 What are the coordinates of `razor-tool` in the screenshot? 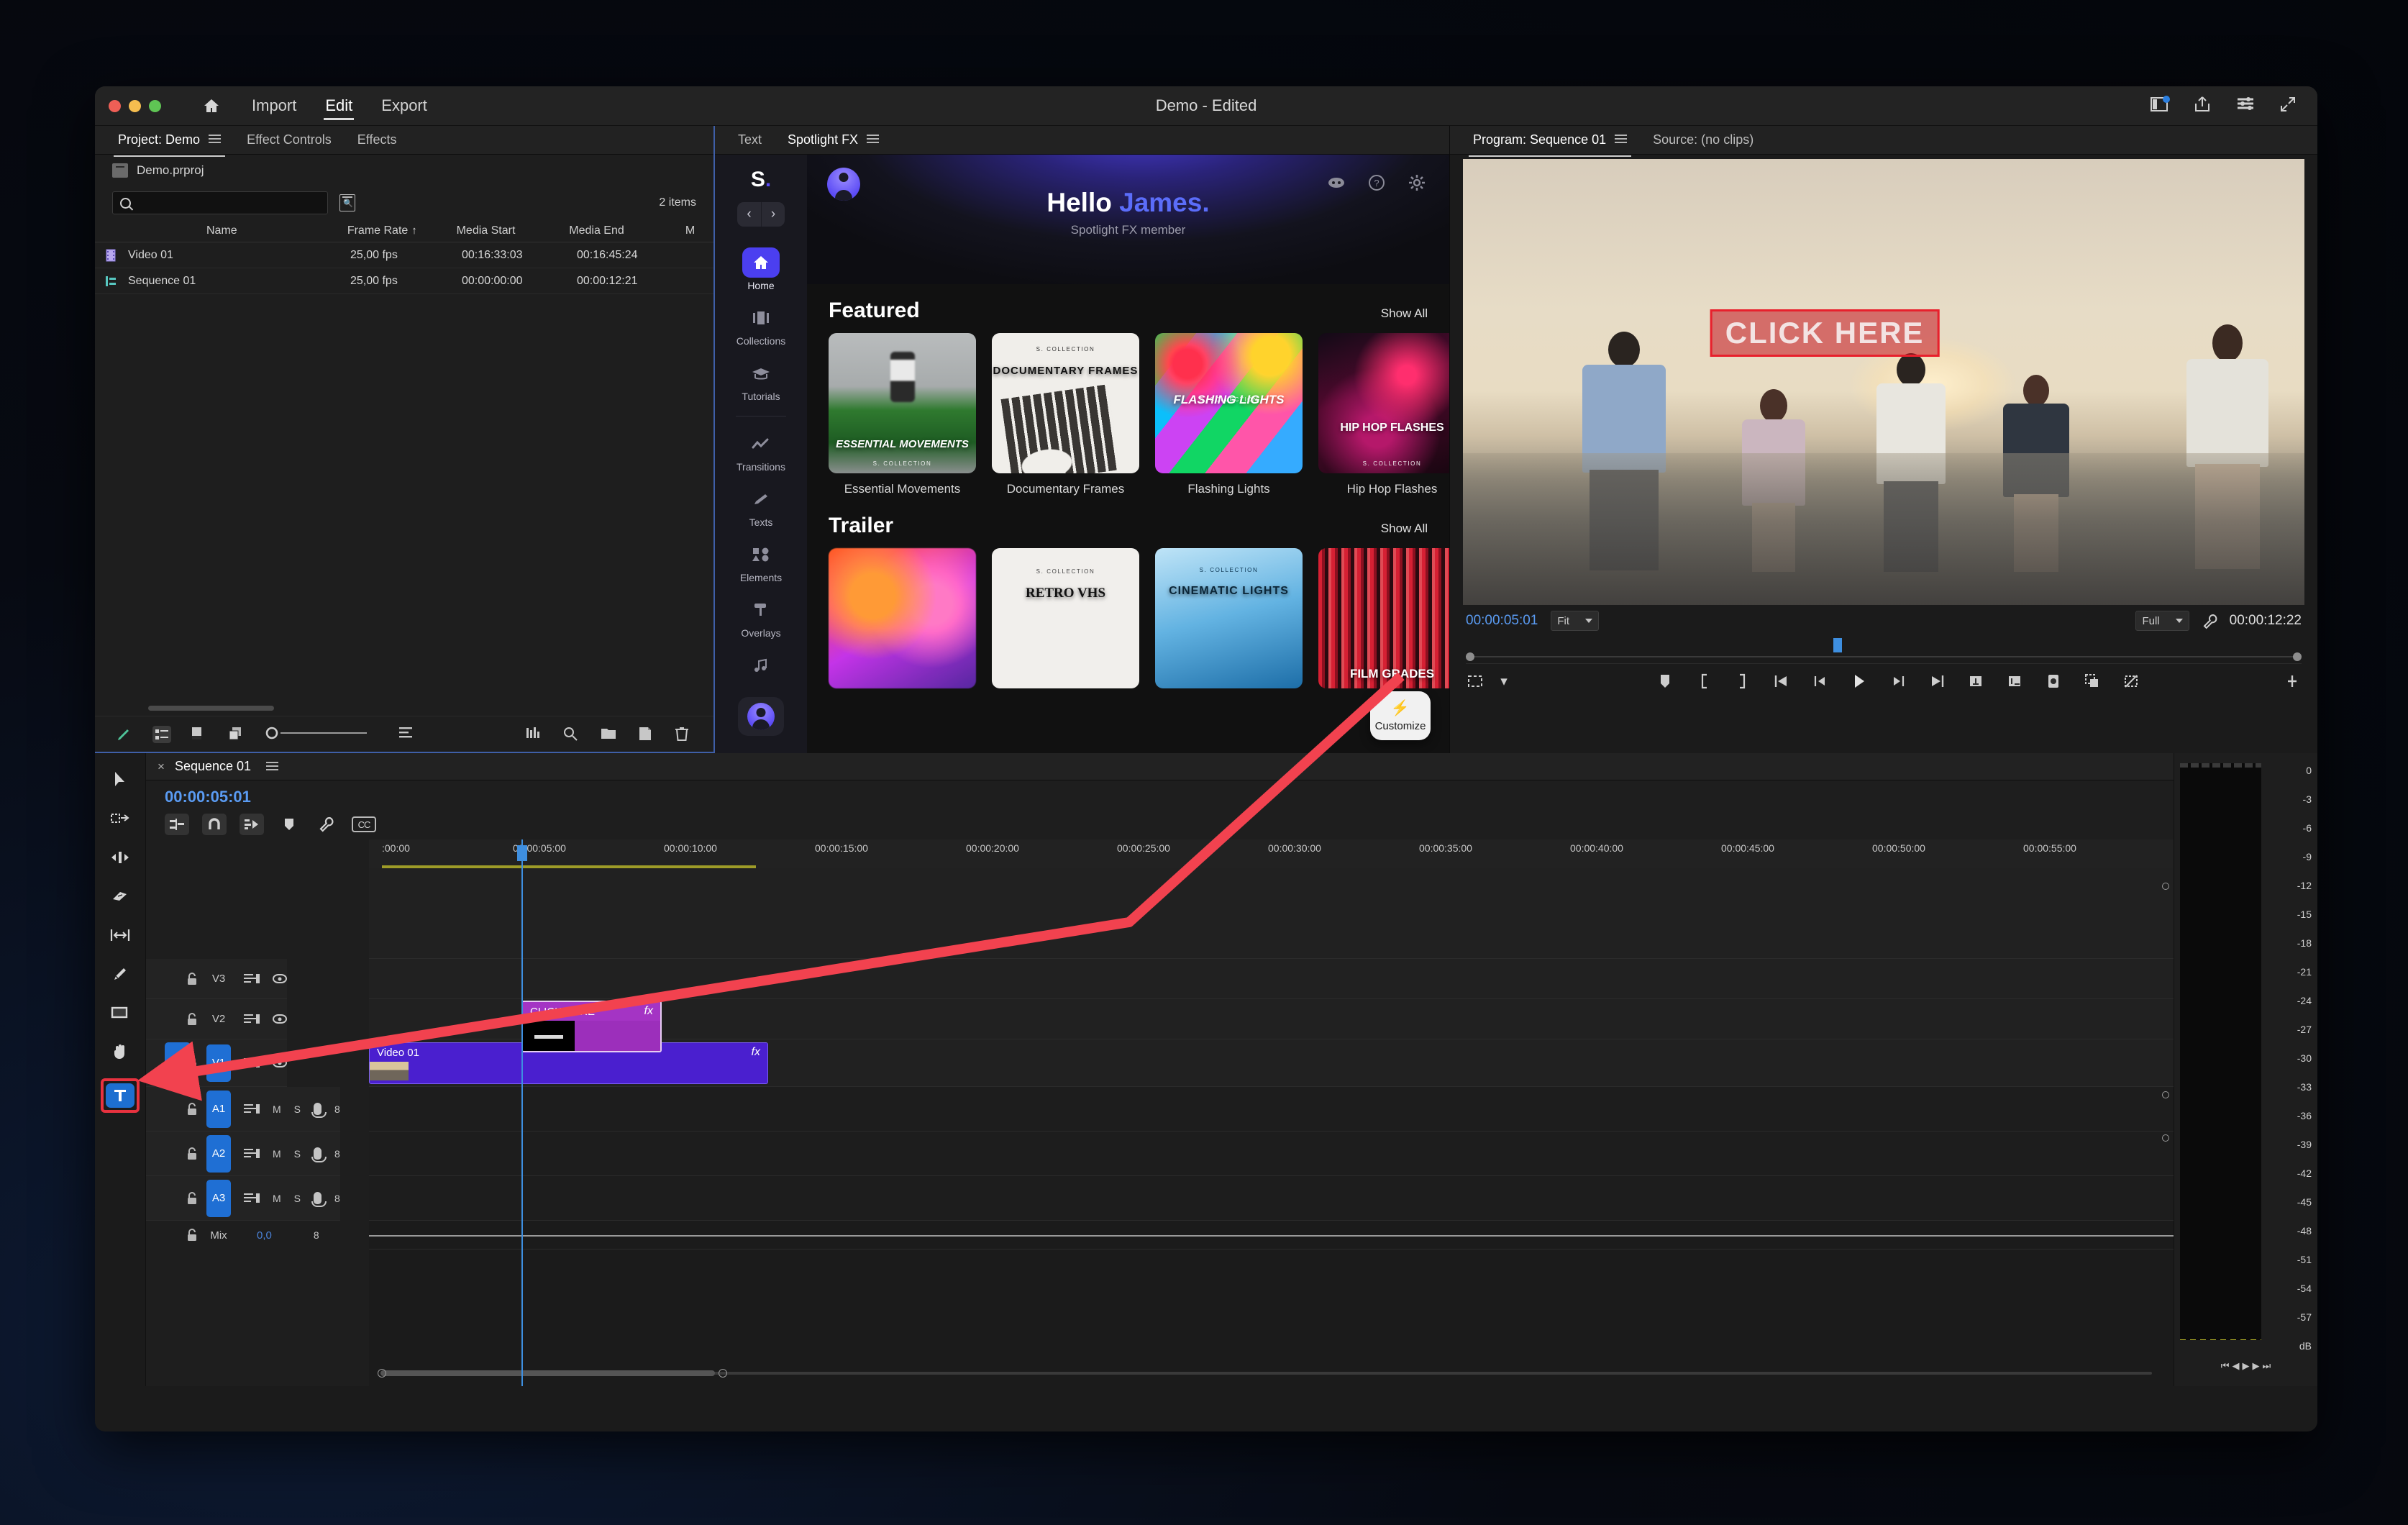 It's located at (120, 896).